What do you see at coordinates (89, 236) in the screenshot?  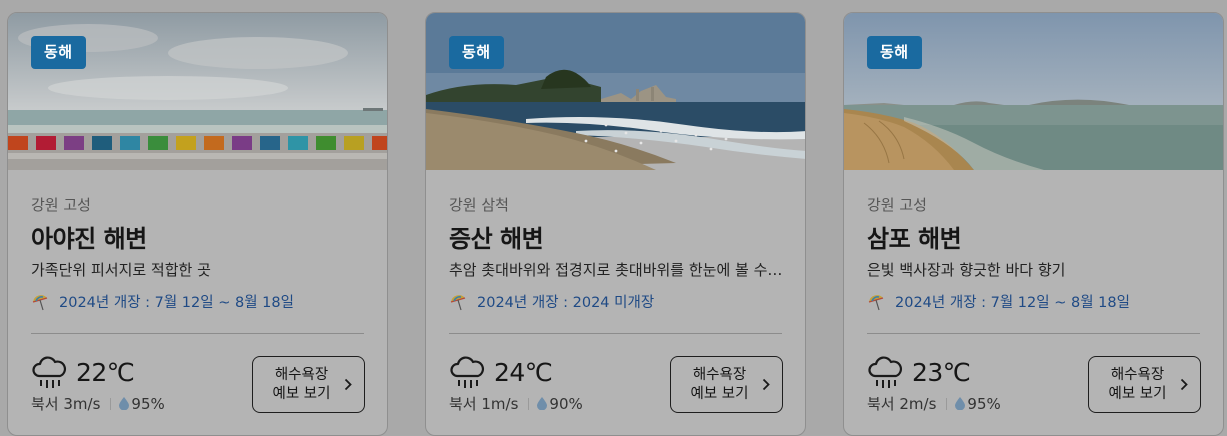 I see `beach-title: 아야진 해변` at bounding box center [89, 236].